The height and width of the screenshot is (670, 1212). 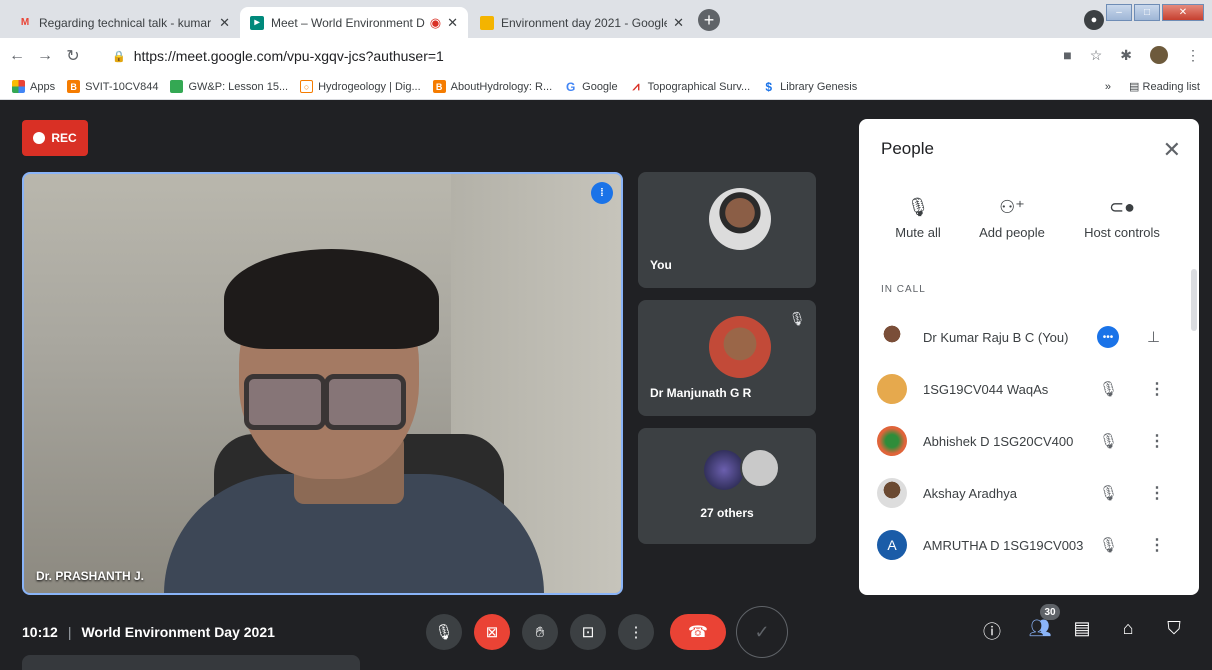 What do you see at coordinates (1172, 150) in the screenshot?
I see `close-panel-button: ✕` at bounding box center [1172, 150].